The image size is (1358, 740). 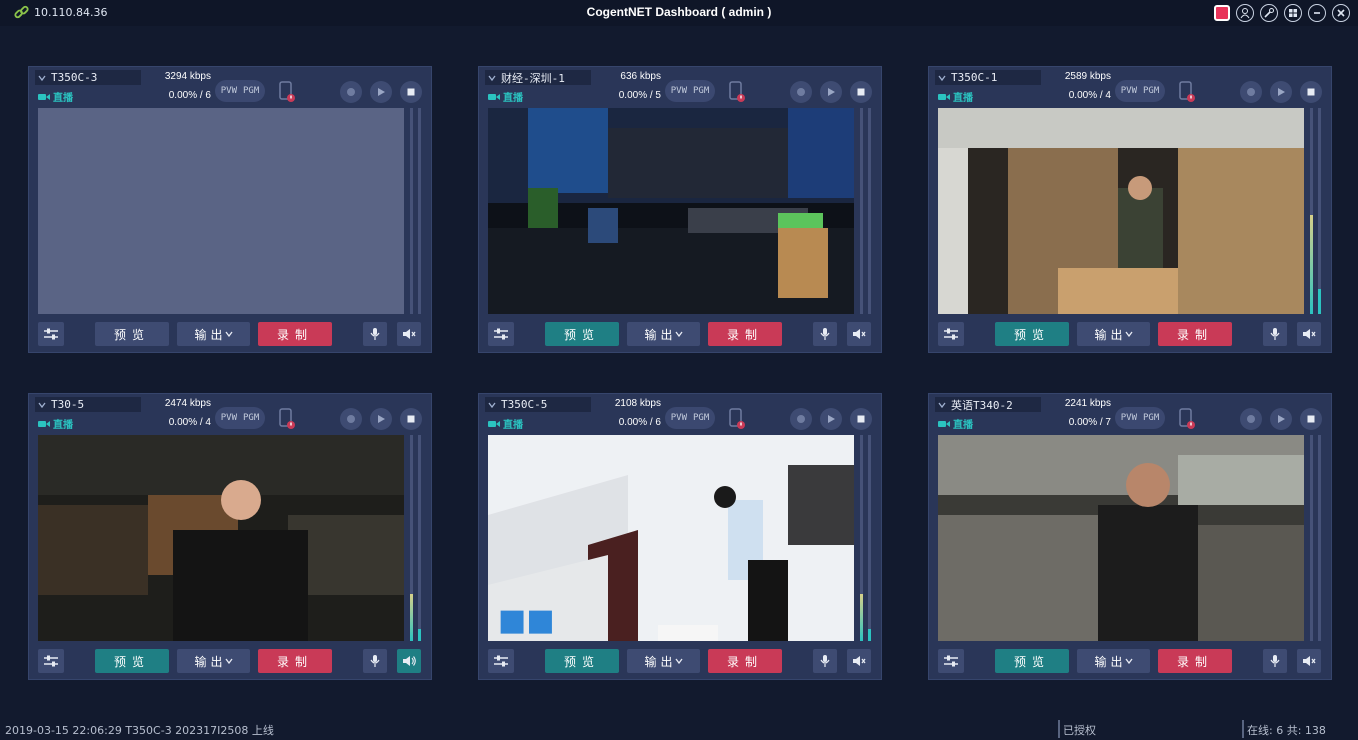 I want to click on channel-selector: T350C-1, so click(x=988, y=77).